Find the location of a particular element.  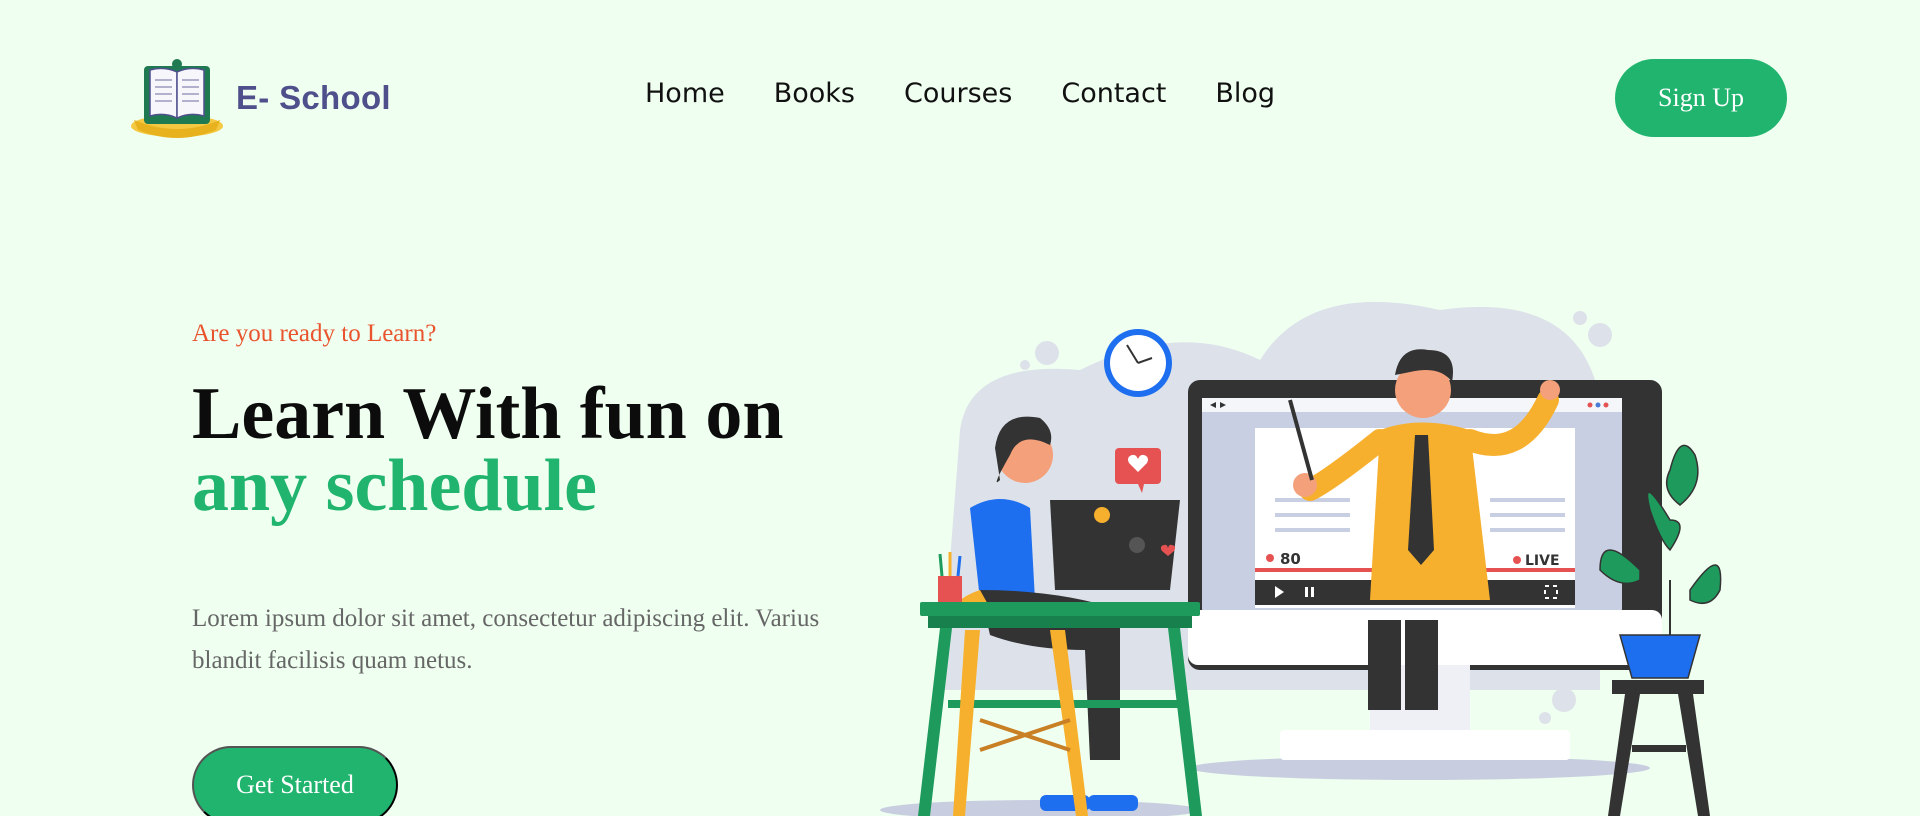

viewer-count: 80 is located at coordinates (1290, 559).